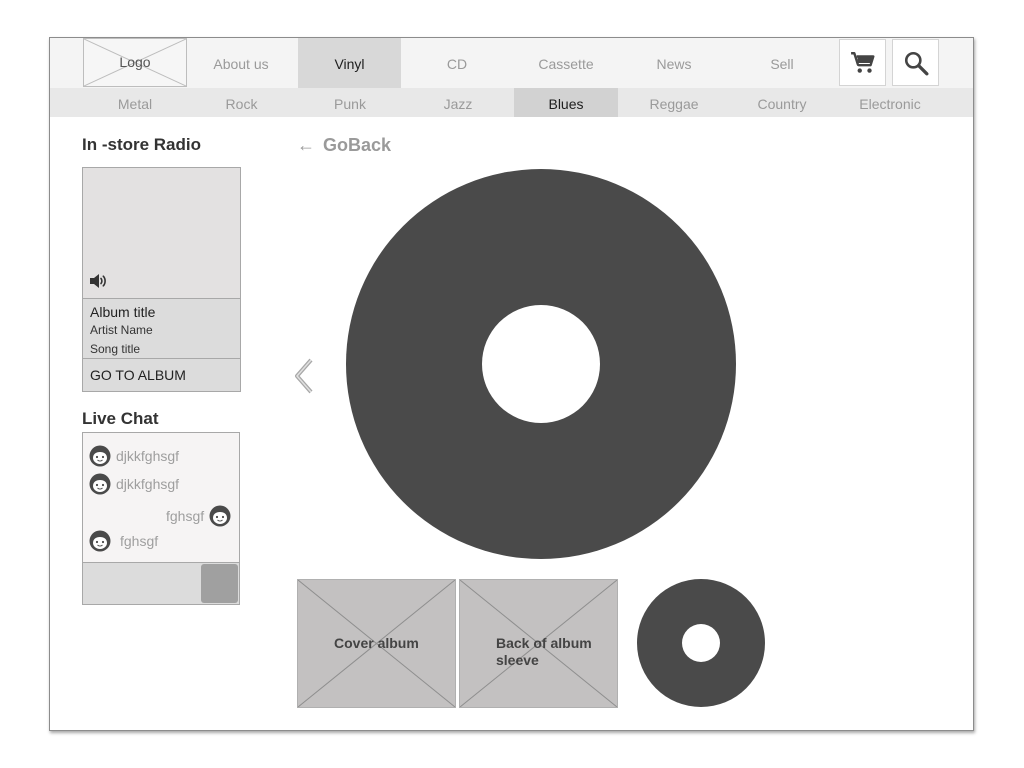  I want to click on genre-jazz: Jazz, so click(458, 102).